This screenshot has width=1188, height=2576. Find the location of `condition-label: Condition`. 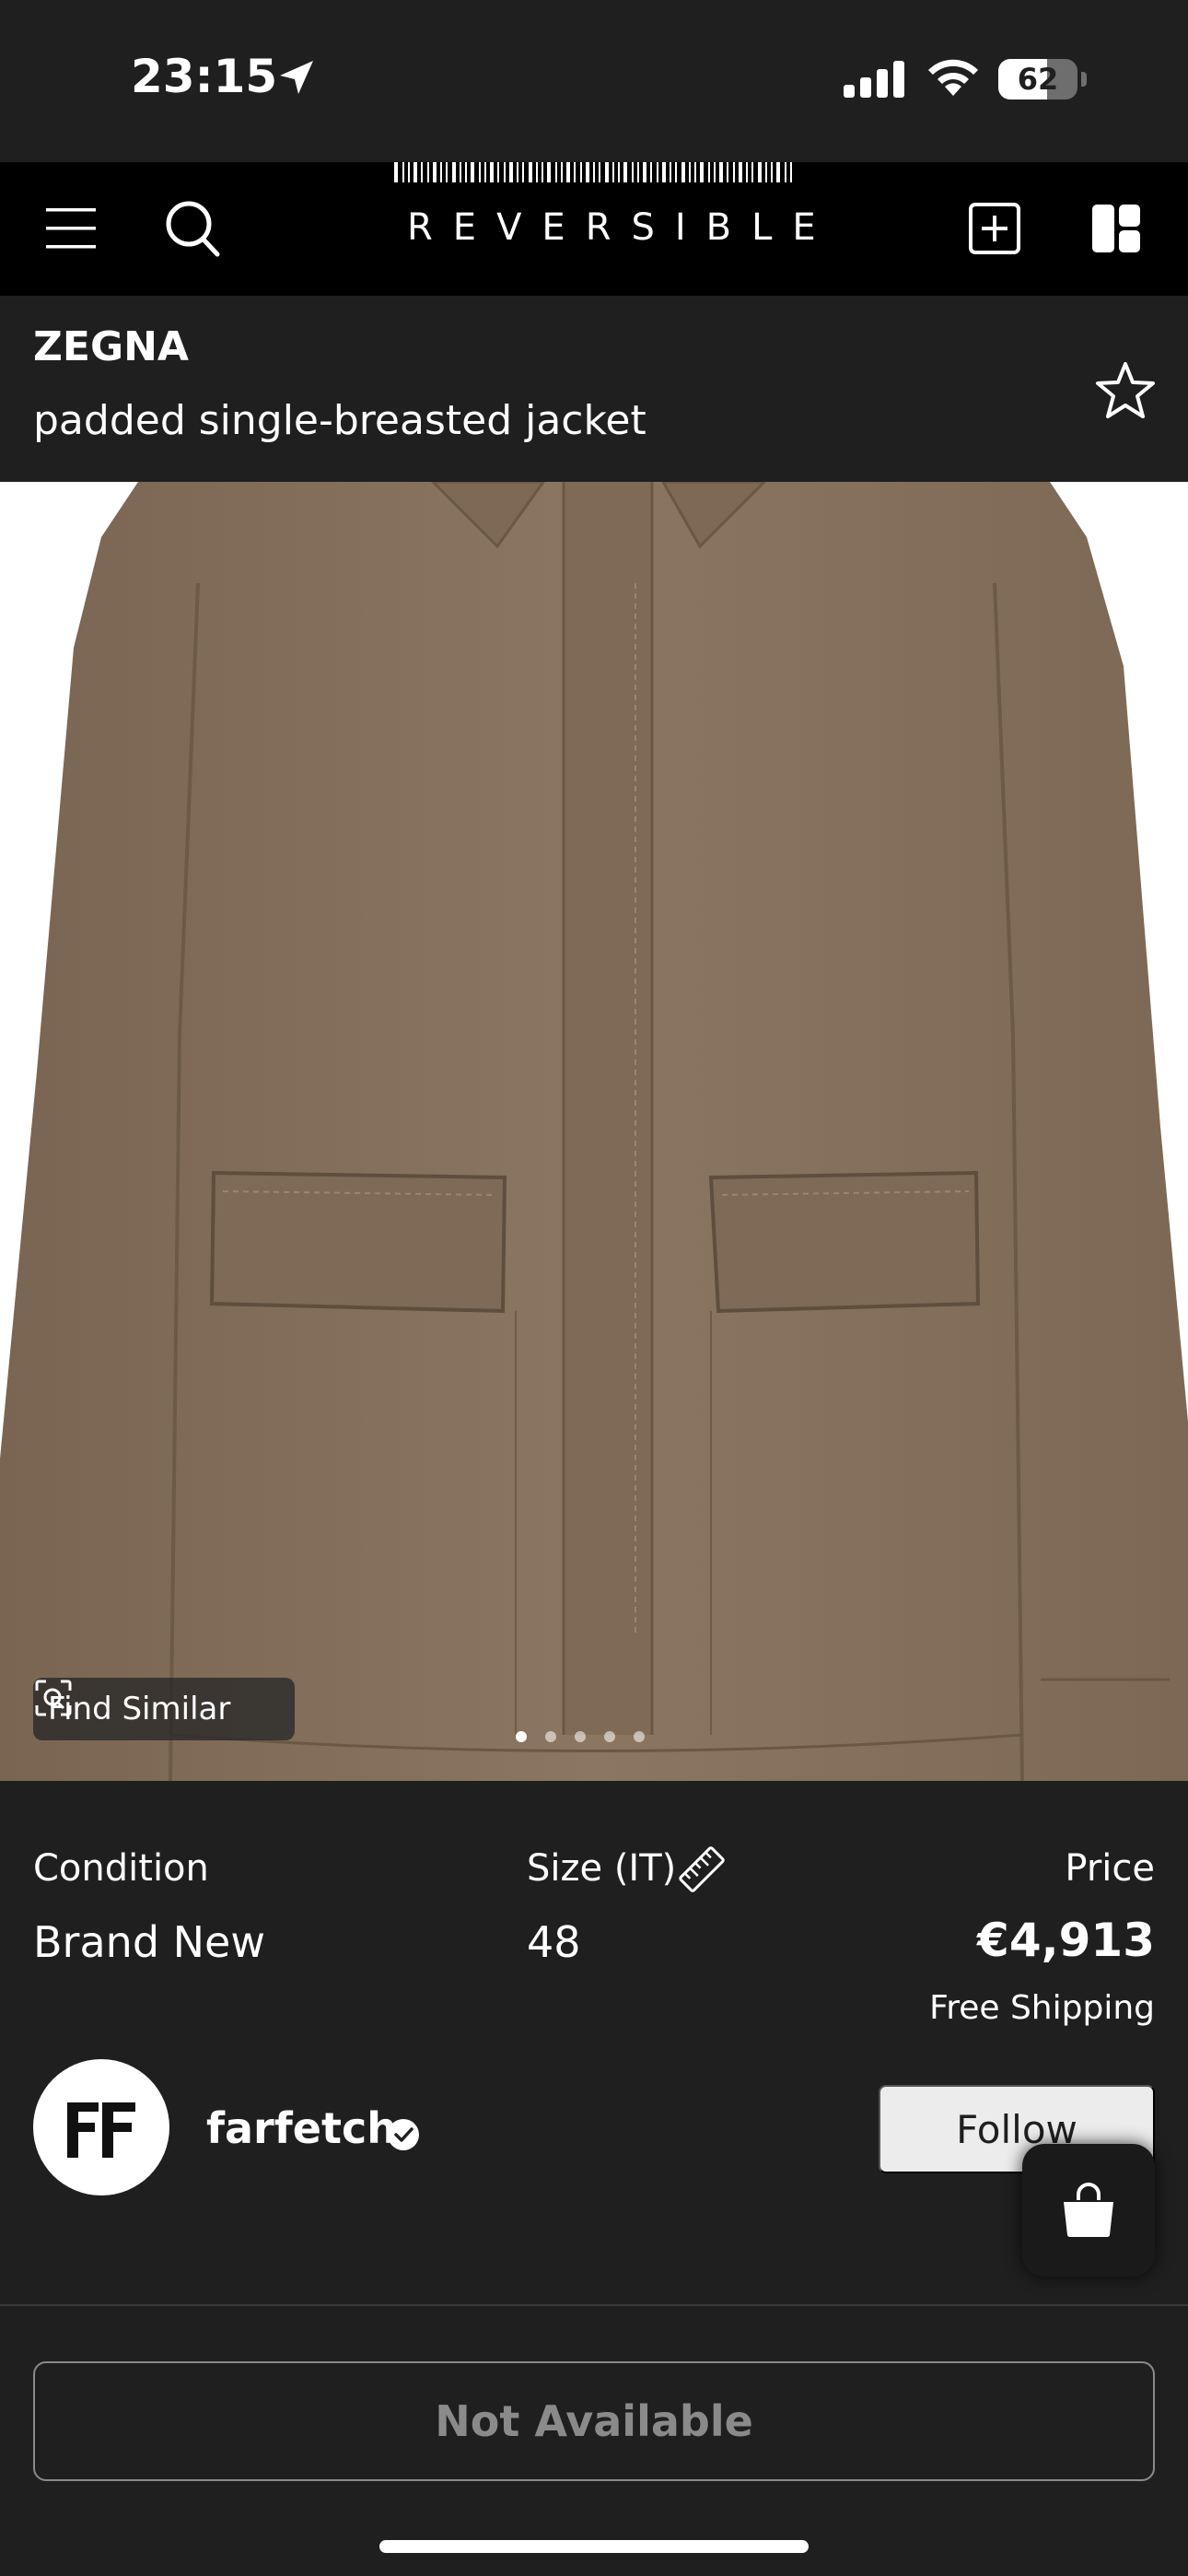

condition-label: Condition is located at coordinates (121, 1868).